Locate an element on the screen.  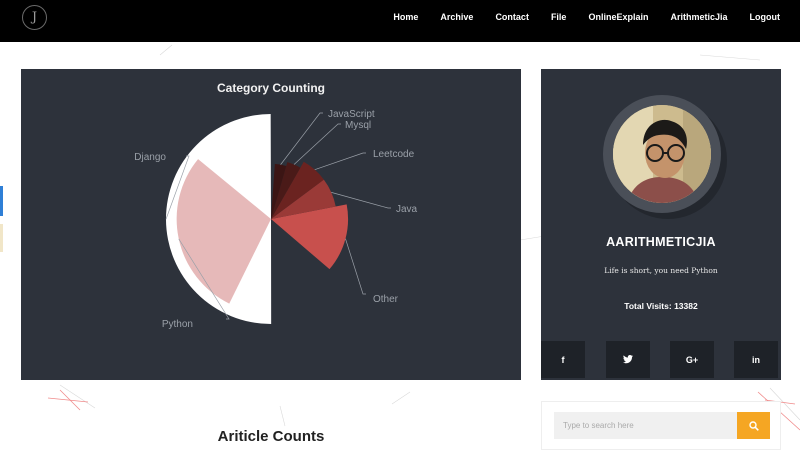
site-logo: J is located at coordinates (34, 17).